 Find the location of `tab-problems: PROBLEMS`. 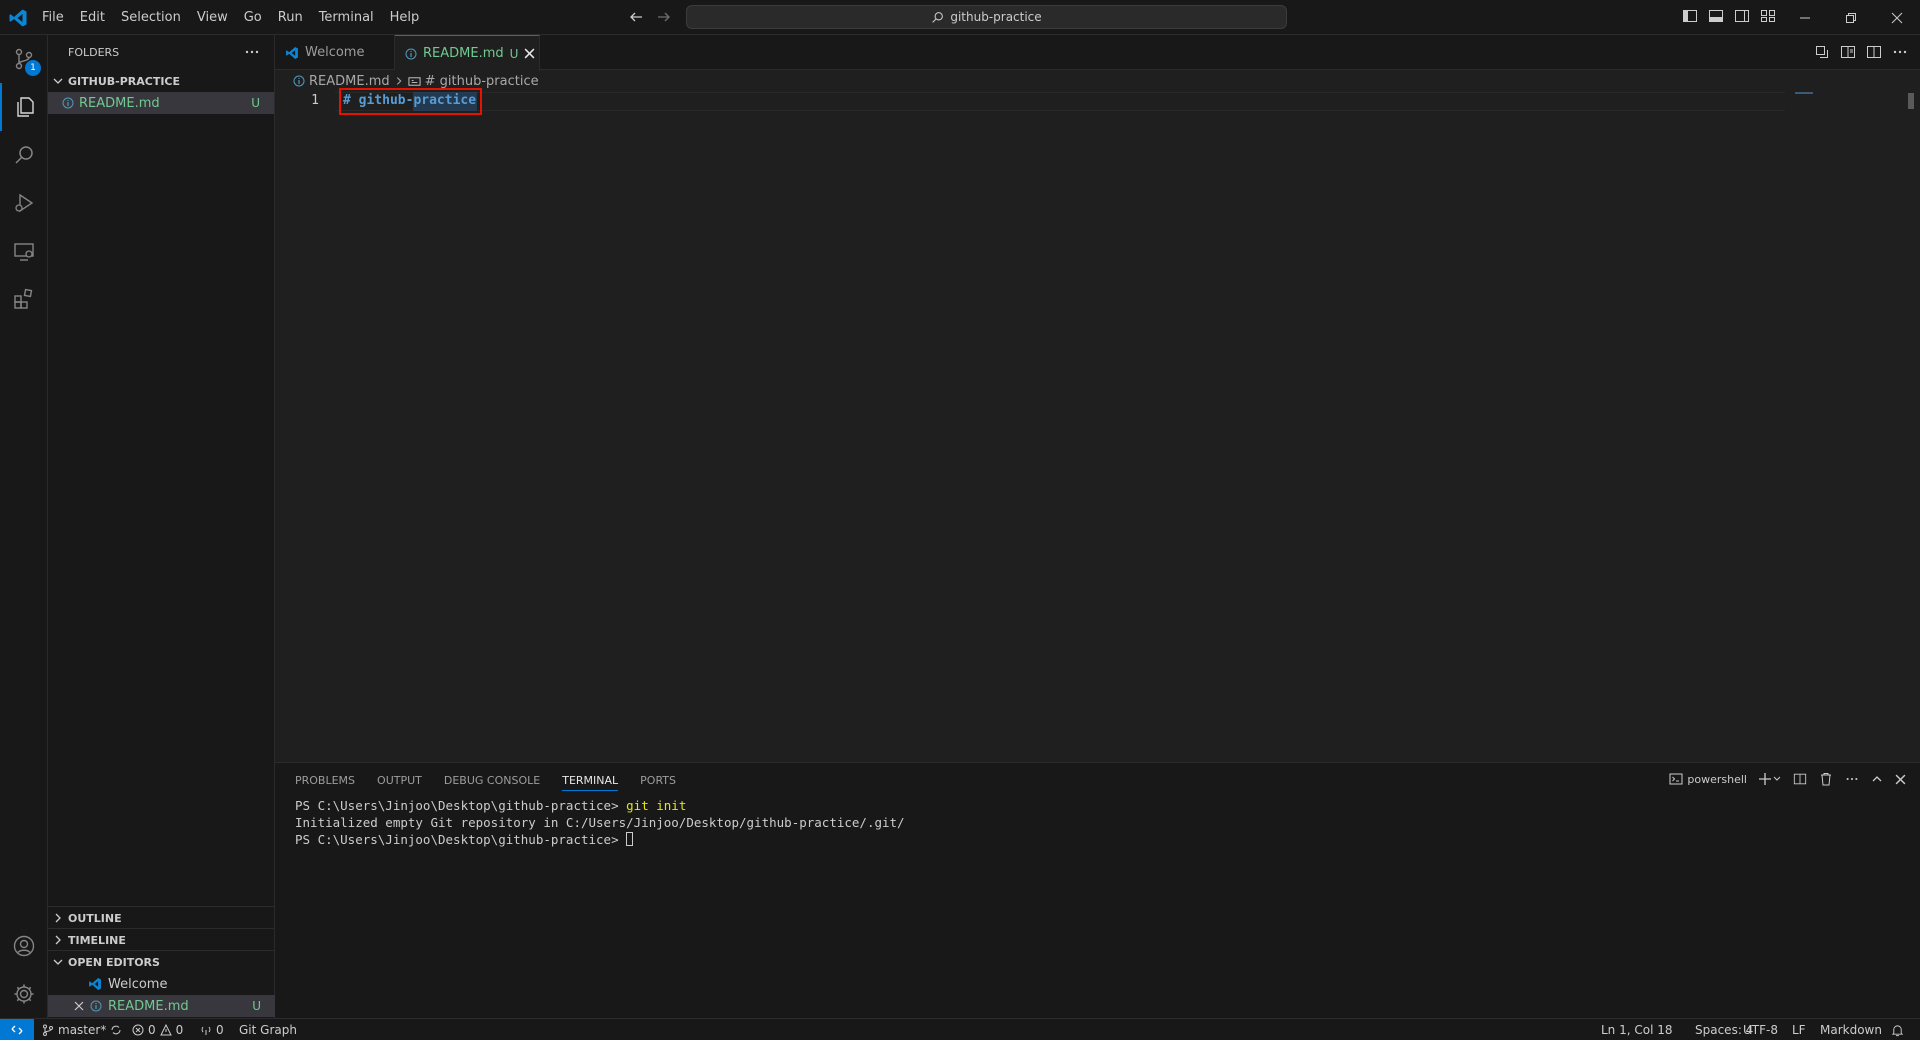

tab-problems: PROBLEMS is located at coordinates (325, 780).